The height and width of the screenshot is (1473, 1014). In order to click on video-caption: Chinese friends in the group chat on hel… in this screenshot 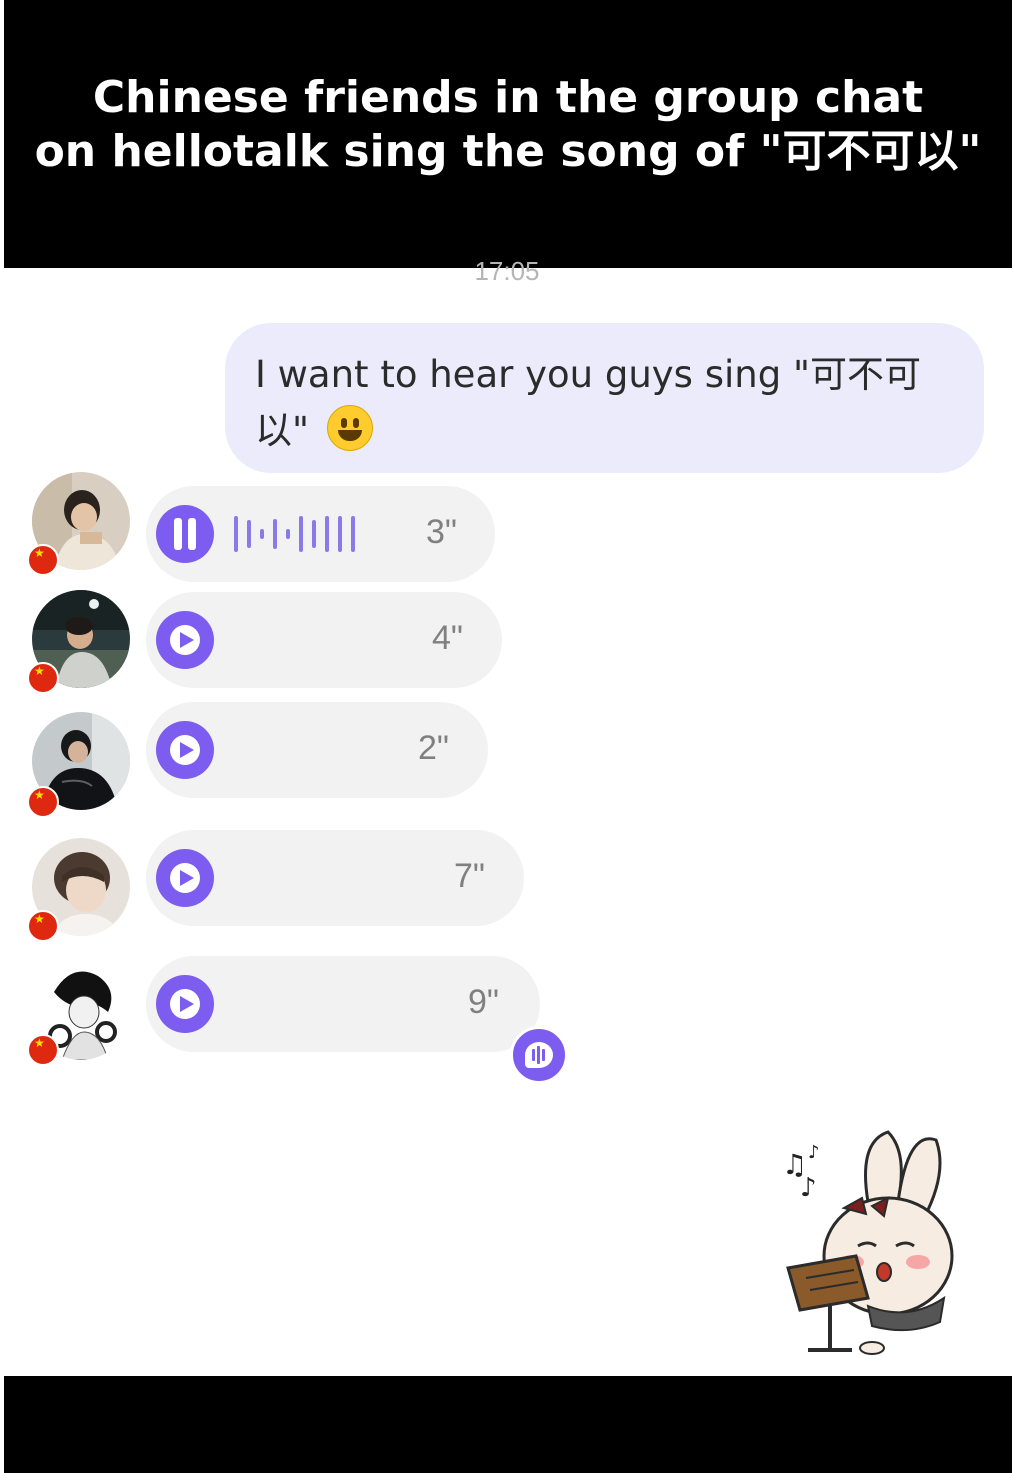, I will do `click(508, 125)`.